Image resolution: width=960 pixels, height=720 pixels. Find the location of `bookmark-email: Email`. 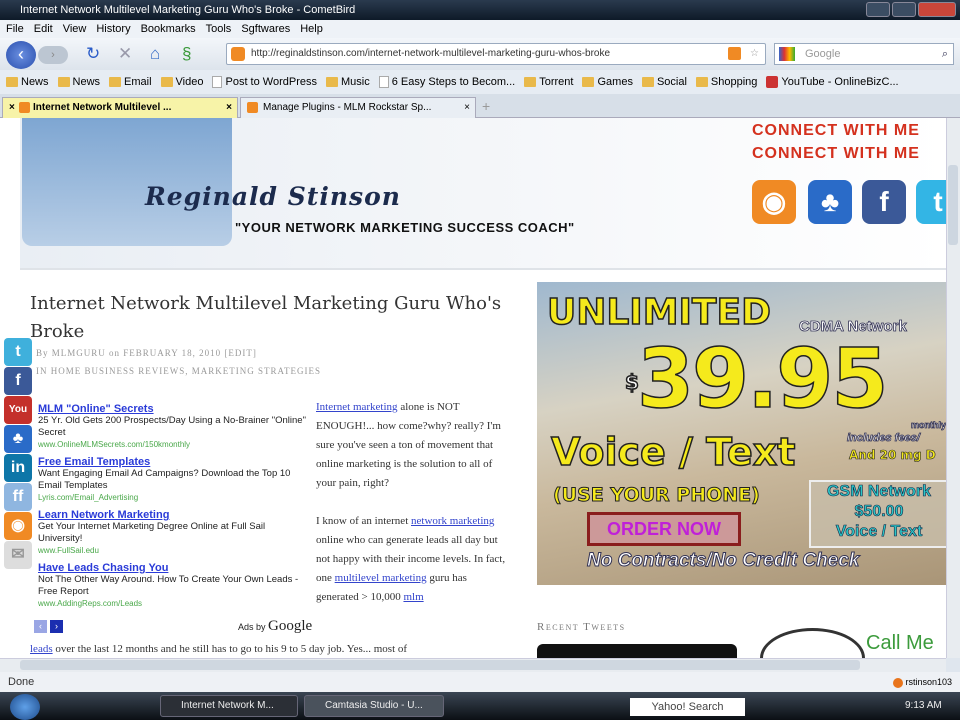

bookmark-email: Email is located at coordinates (130, 82).